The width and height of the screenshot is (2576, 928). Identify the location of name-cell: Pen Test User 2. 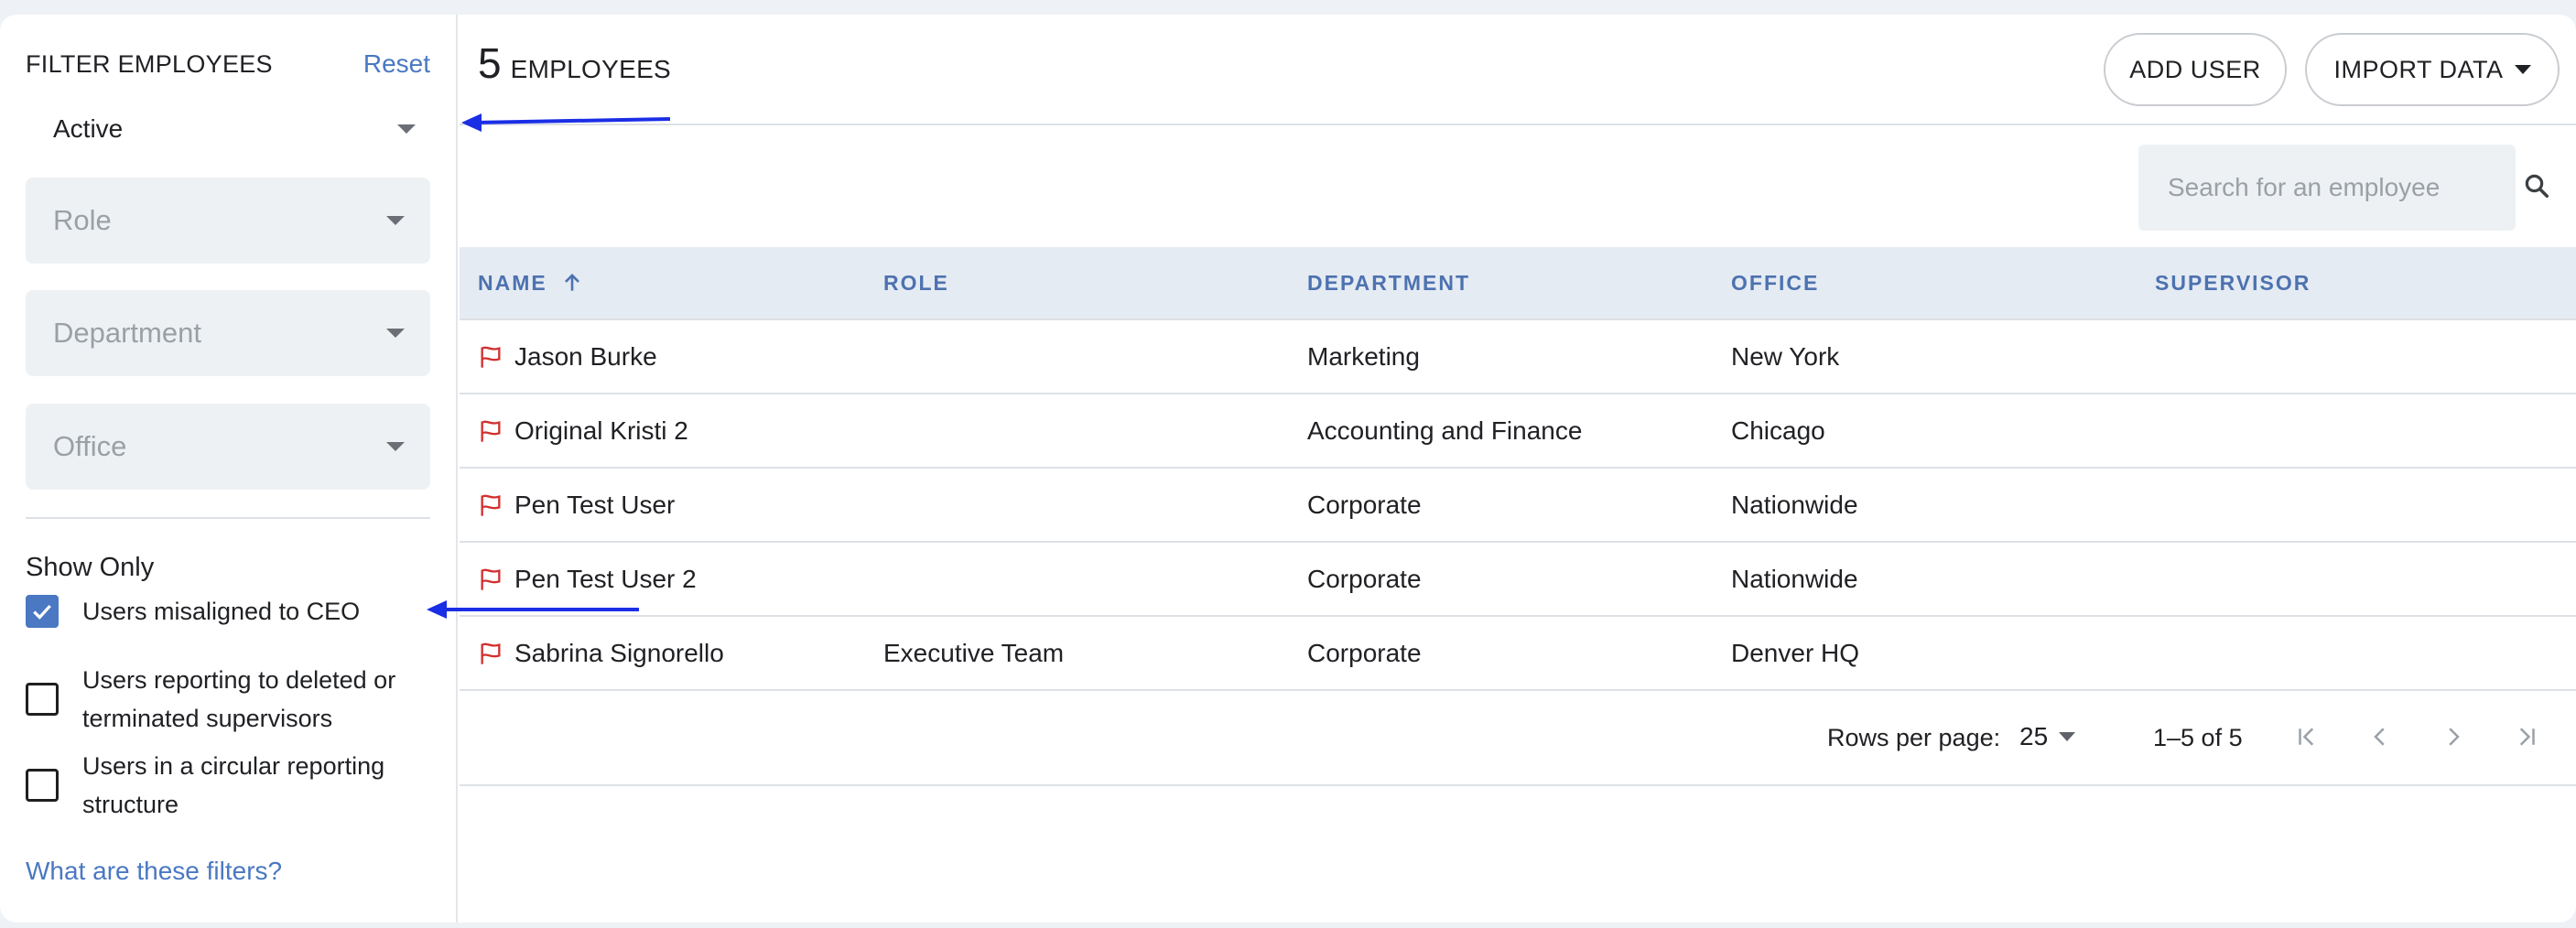
(672, 579).